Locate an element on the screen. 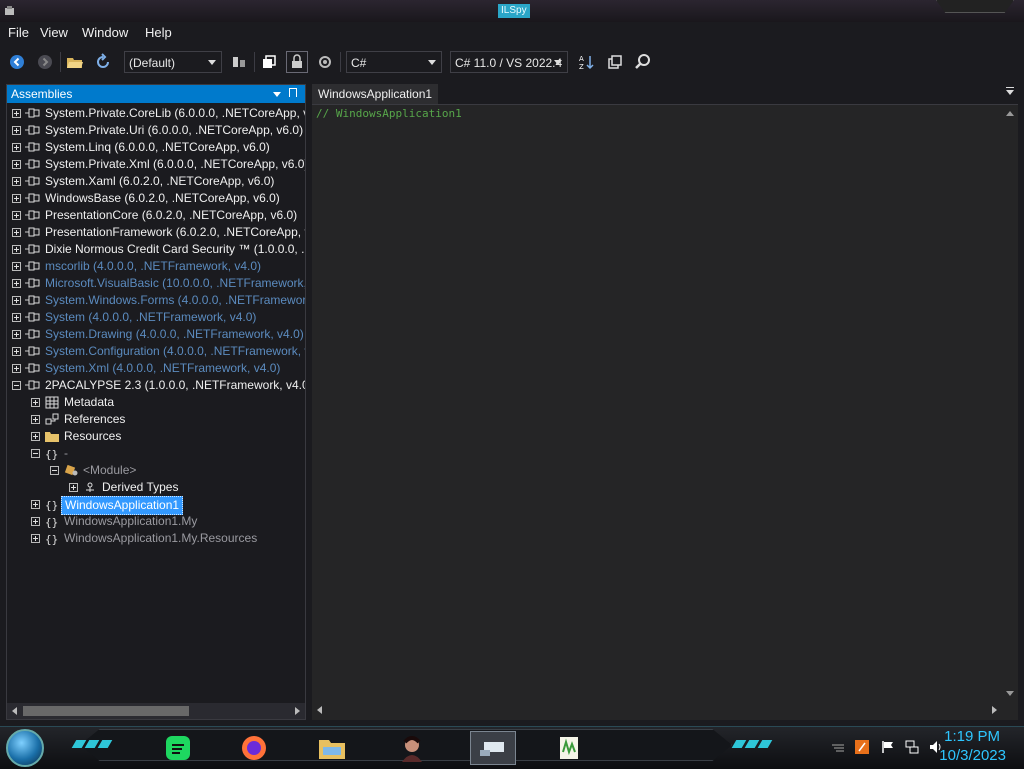  open-button is located at coordinates (75, 62).